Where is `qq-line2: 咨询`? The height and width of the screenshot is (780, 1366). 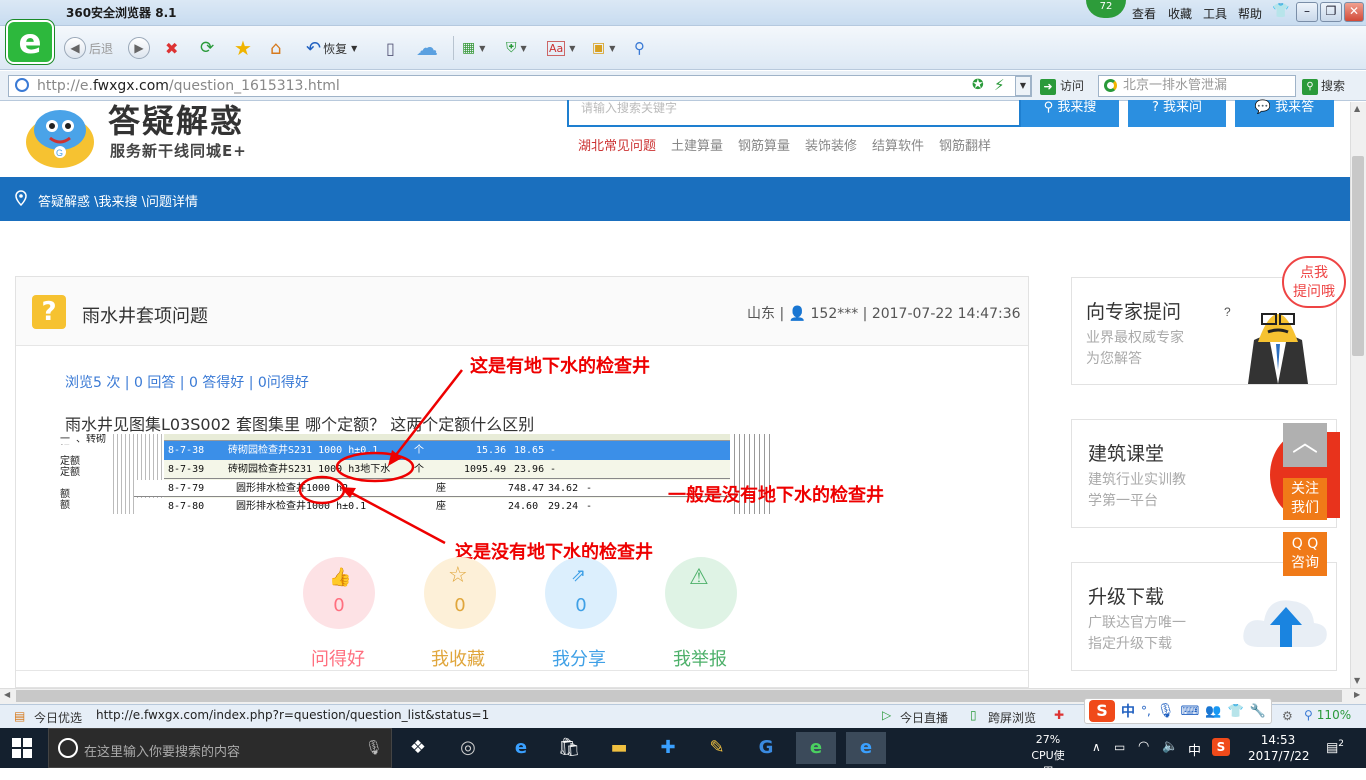 qq-line2: 咨询 is located at coordinates (1305, 563).